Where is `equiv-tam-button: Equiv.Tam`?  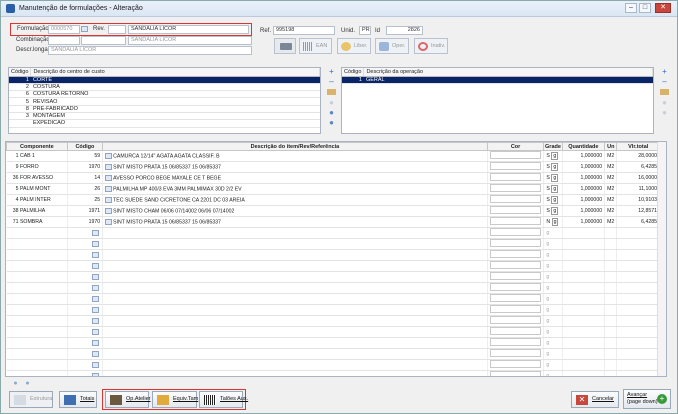 equiv-tam-button: Equiv.Tam is located at coordinates (175, 399).